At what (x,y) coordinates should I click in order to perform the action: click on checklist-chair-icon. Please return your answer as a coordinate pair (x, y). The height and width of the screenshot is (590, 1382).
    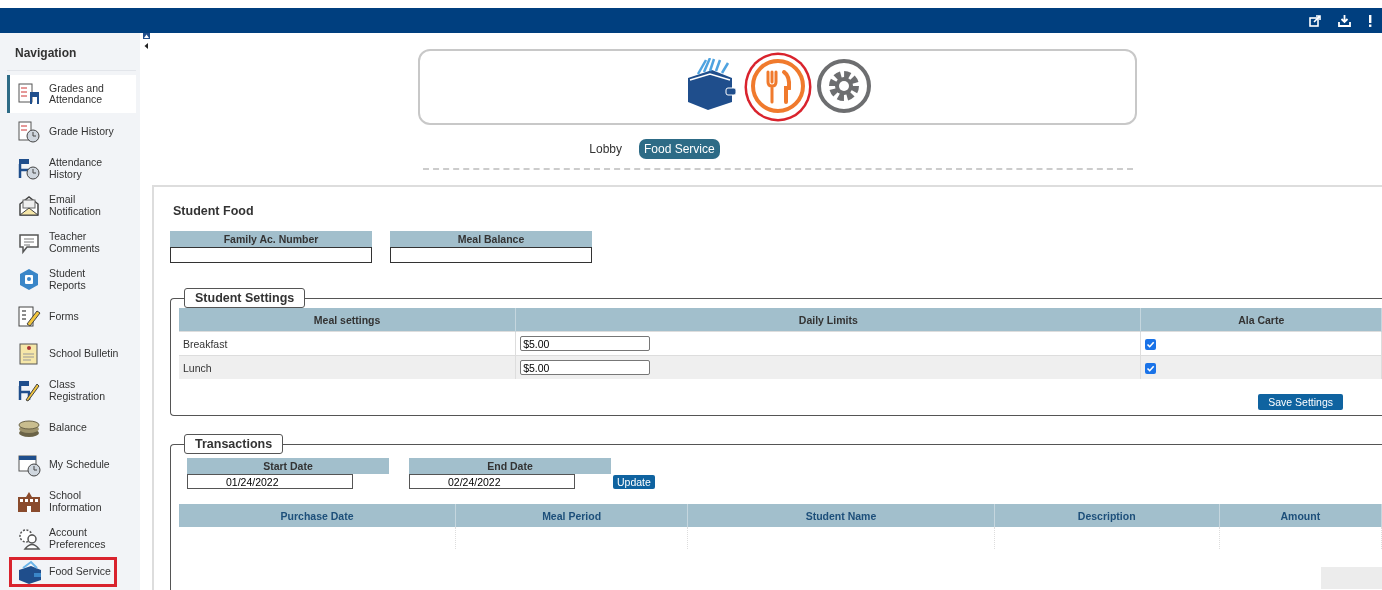
    Looking at the image, I should click on (29, 94).